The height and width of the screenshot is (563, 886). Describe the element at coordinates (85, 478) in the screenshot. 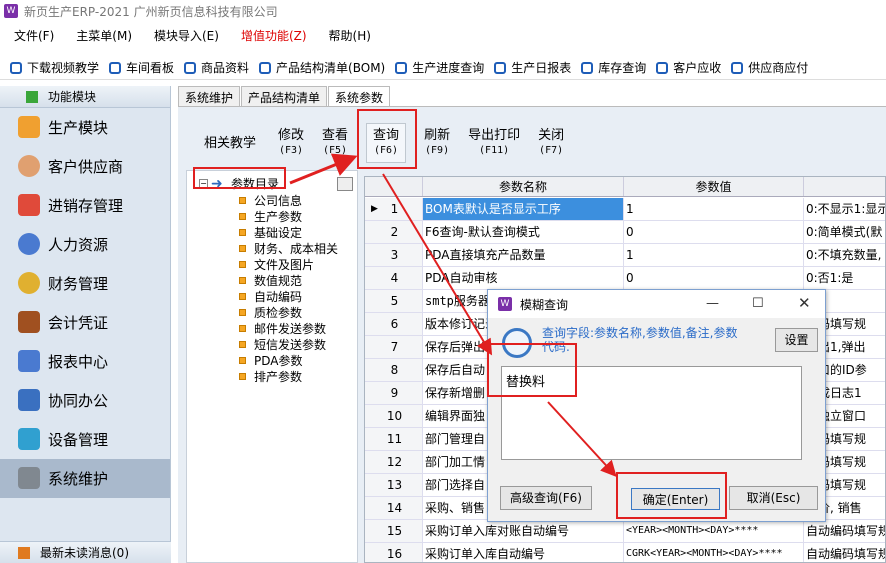

I see `sidebar-item-system: 系统维护` at that location.